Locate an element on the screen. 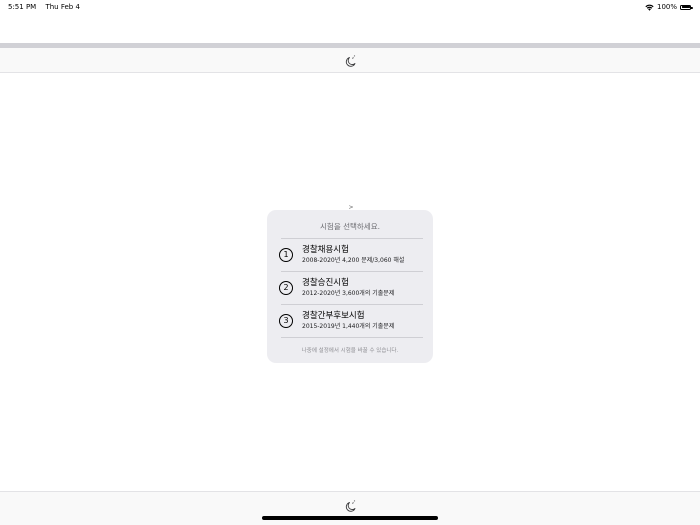 Image resolution: width=700 pixels, height=525 pixels. exam-option-promotion: 2 경찰승진시험 2012-2020년 3,600개의 기출문제 is located at coordinates (350, 288).